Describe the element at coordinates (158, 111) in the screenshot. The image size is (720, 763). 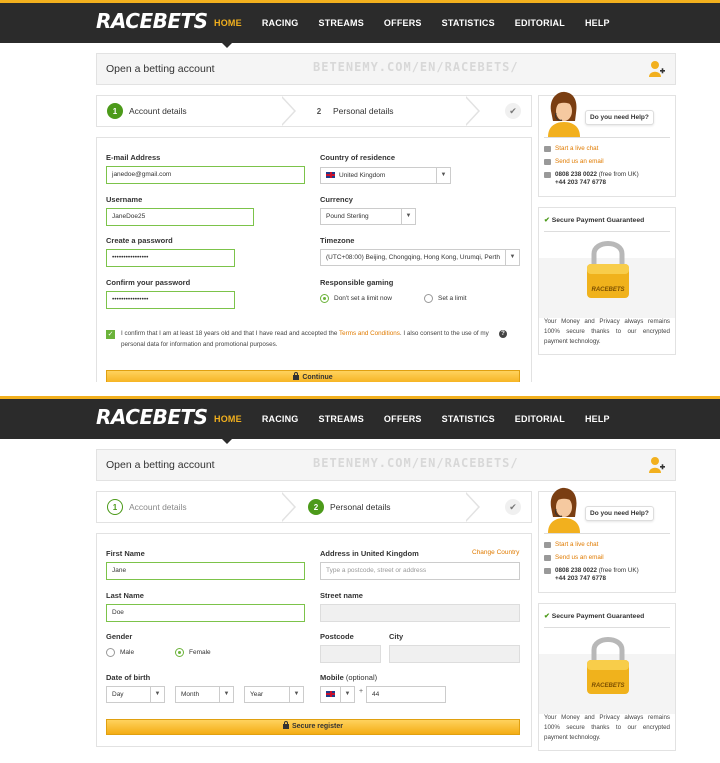
I see `step1-label: Account details` at that location.